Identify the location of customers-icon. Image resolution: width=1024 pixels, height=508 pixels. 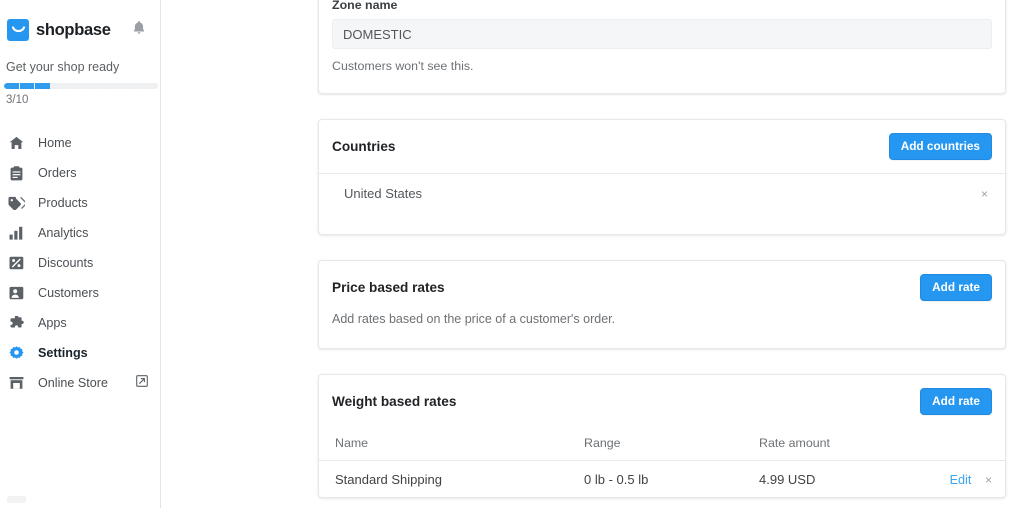
(16, 293).